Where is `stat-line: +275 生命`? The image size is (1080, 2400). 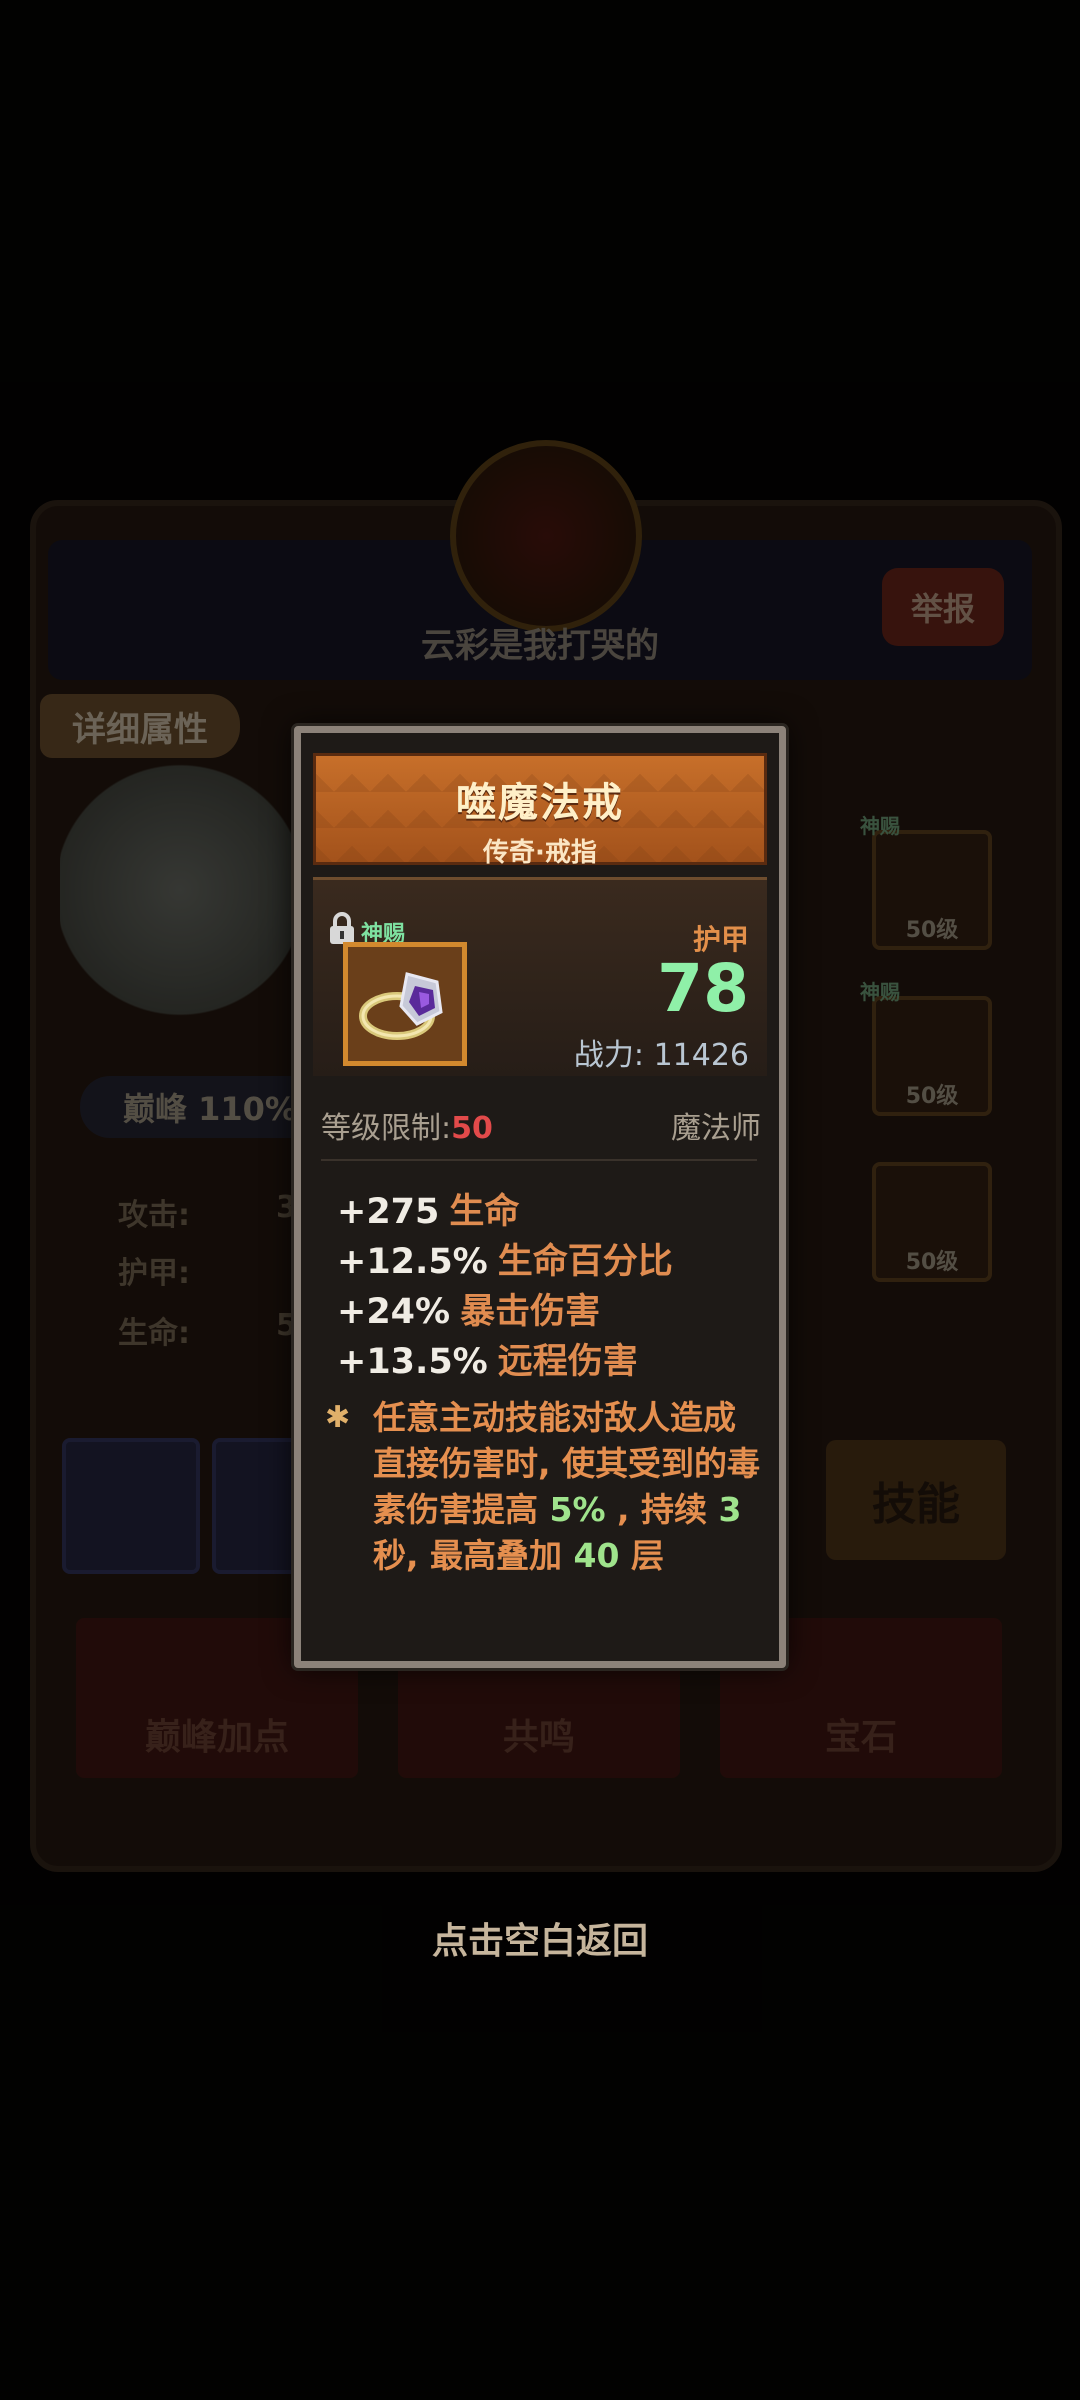
stat-line: +275 生命 is located at coordinates (547, 1212).